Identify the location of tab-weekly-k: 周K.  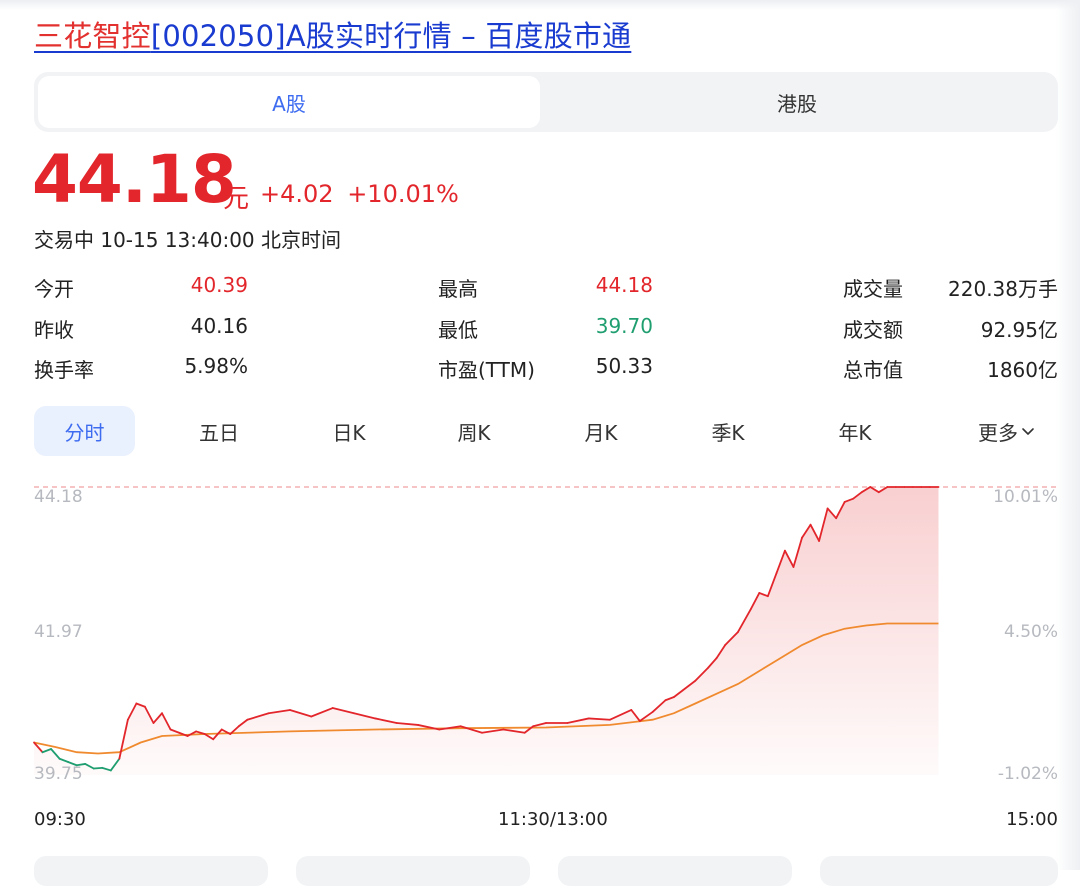
(474, 431).